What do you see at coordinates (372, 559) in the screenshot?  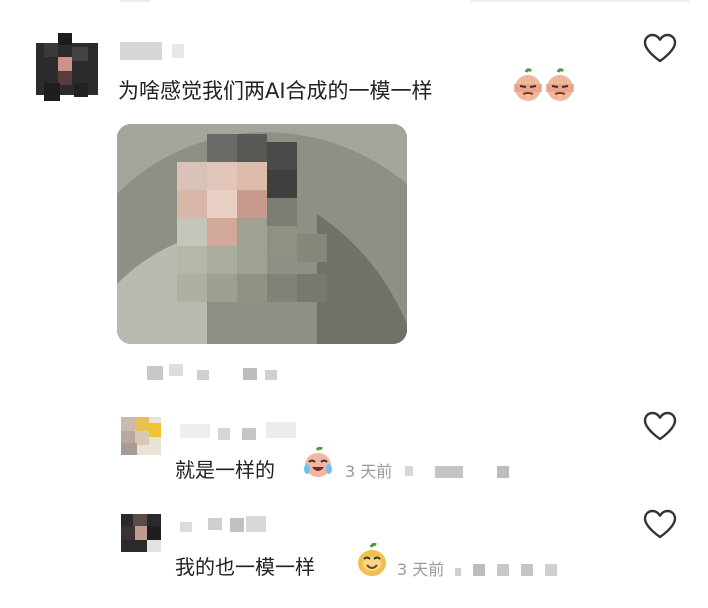 I see `happy-bean-emoji` at bounding box center [372, 559].